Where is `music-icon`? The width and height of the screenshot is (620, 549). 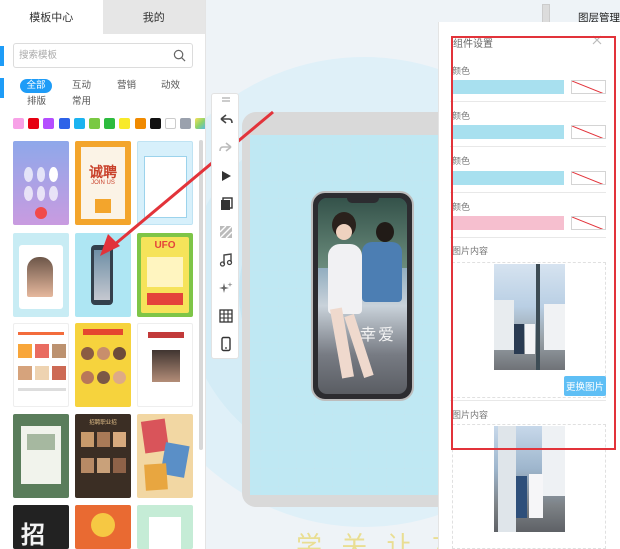
music-icon is located at coordinates (226, 260).